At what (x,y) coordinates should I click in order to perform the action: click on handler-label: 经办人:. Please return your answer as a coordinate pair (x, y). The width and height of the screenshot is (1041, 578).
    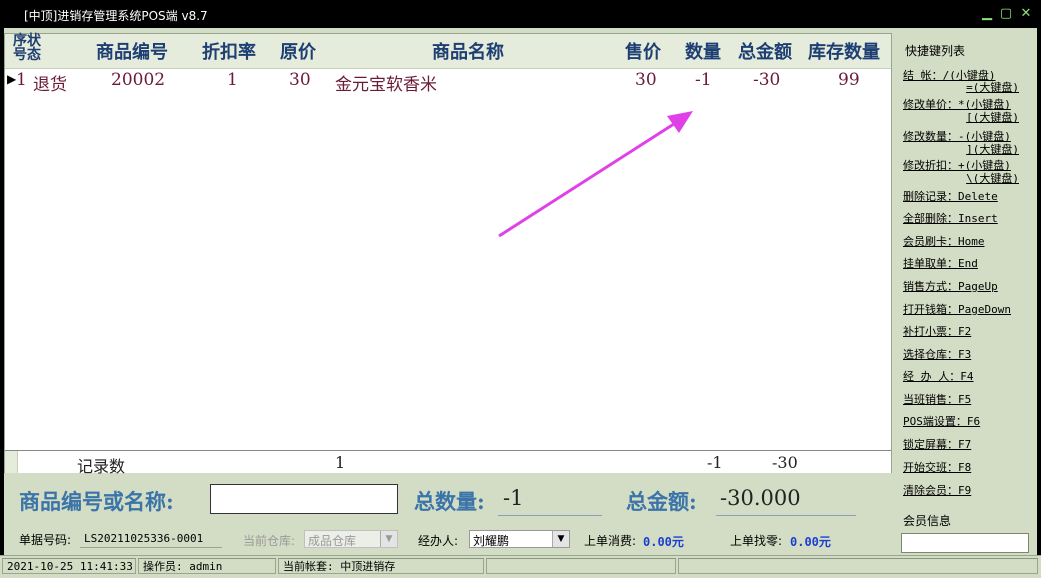
    Looking at the image, I should click on (438, 541).